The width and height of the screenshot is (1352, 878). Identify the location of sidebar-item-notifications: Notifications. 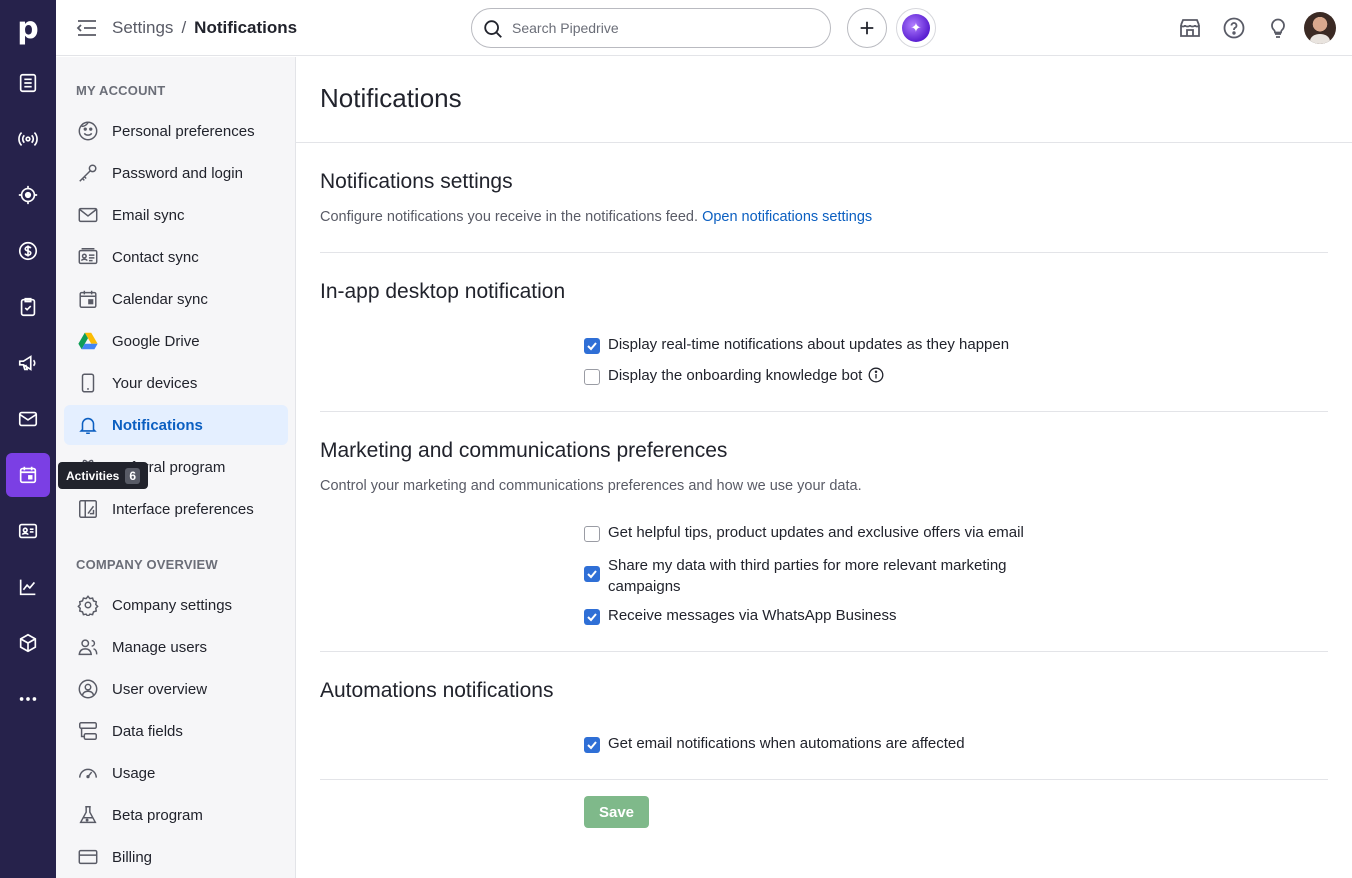
(176, 425).